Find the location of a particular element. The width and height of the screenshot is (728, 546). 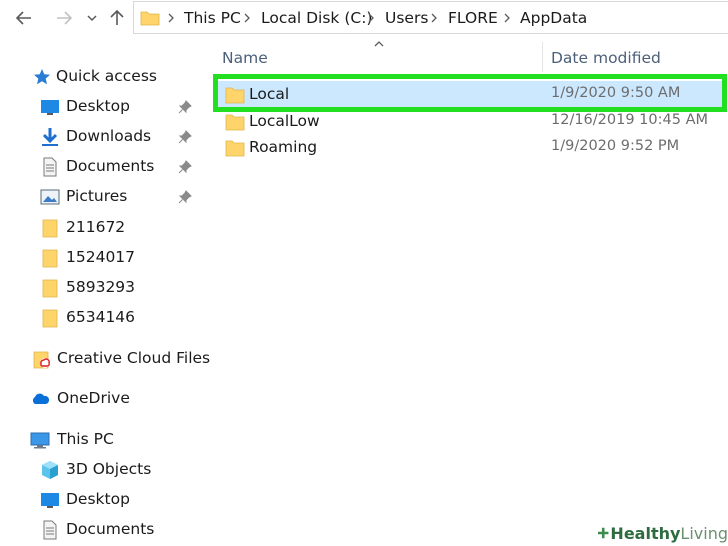

column-header-name: Name is located at coordinates (245, 58).